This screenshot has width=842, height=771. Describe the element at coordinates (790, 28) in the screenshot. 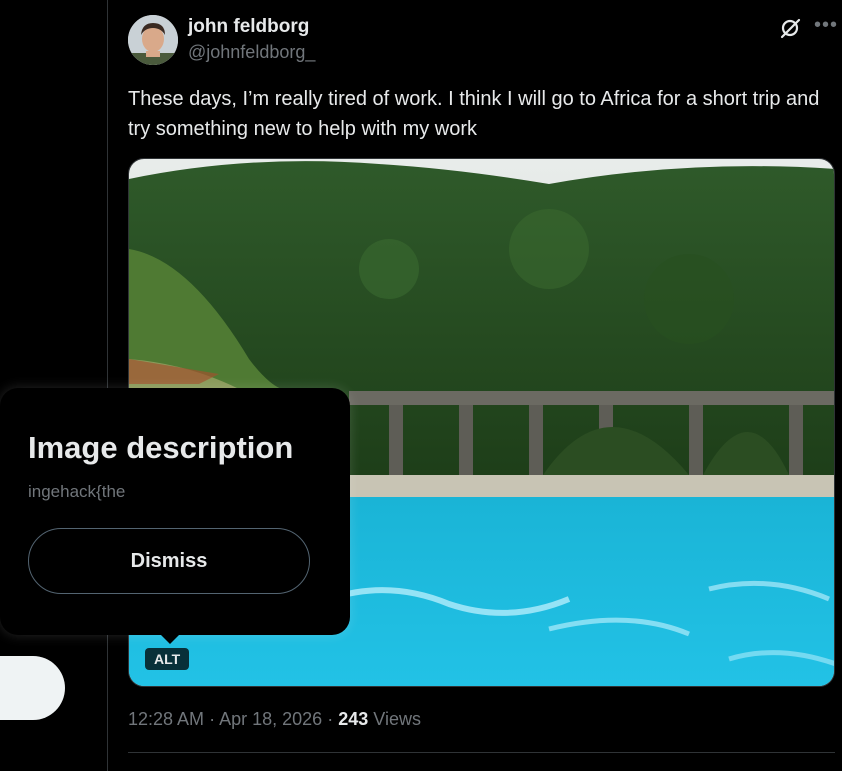

I see `grok-icon` at that location.